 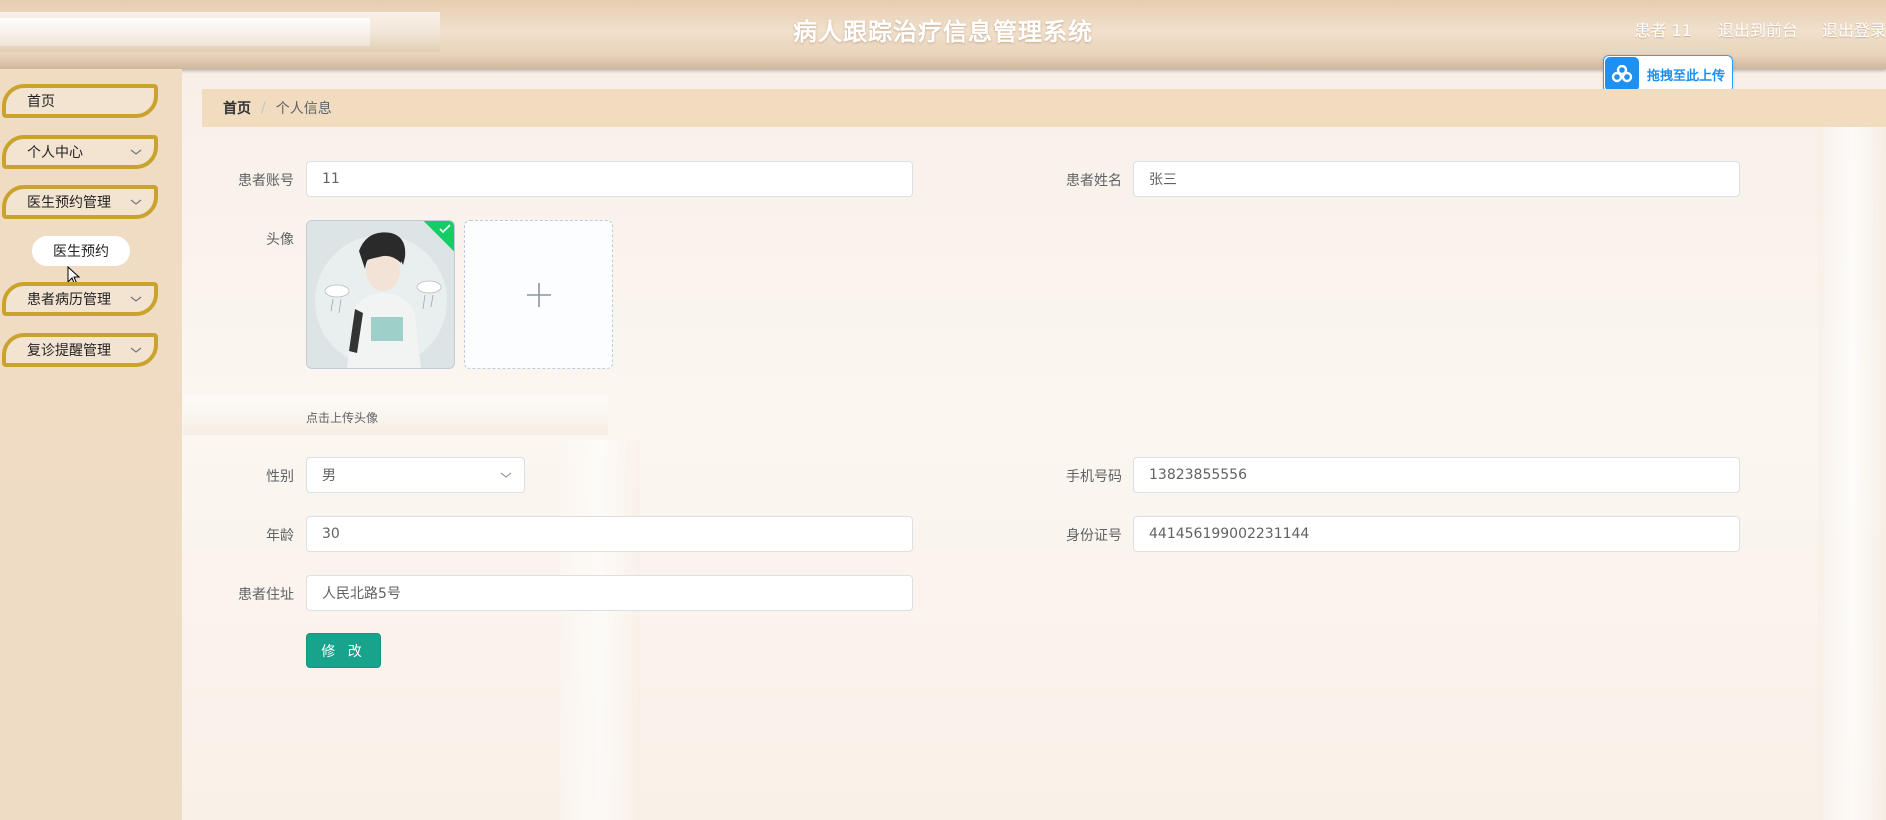 What do you see at coordinates (1044, 108) in the screenshot?
I see `breadcrumb: 首页 / 个人信息` at bounding box center [1044, 108].